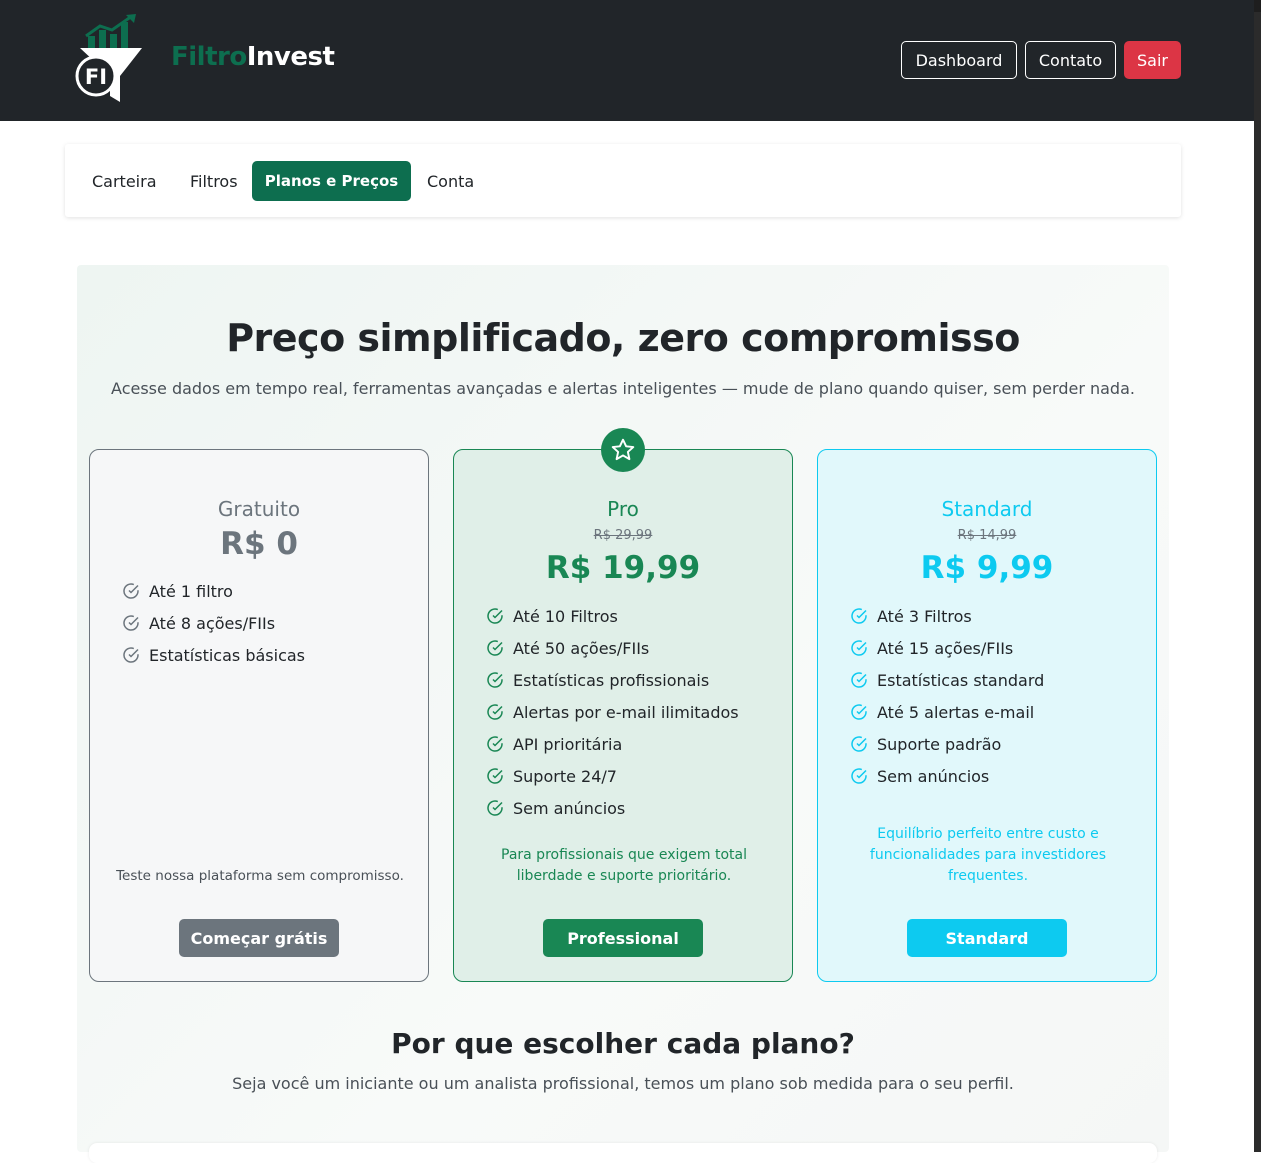 The width and height of the screenshot is (1261, 1163). What do you see at coordinates (947, 744) in the screenshot?
I see `feature-item: Suporte padrão` at bounding box center [947, 744].